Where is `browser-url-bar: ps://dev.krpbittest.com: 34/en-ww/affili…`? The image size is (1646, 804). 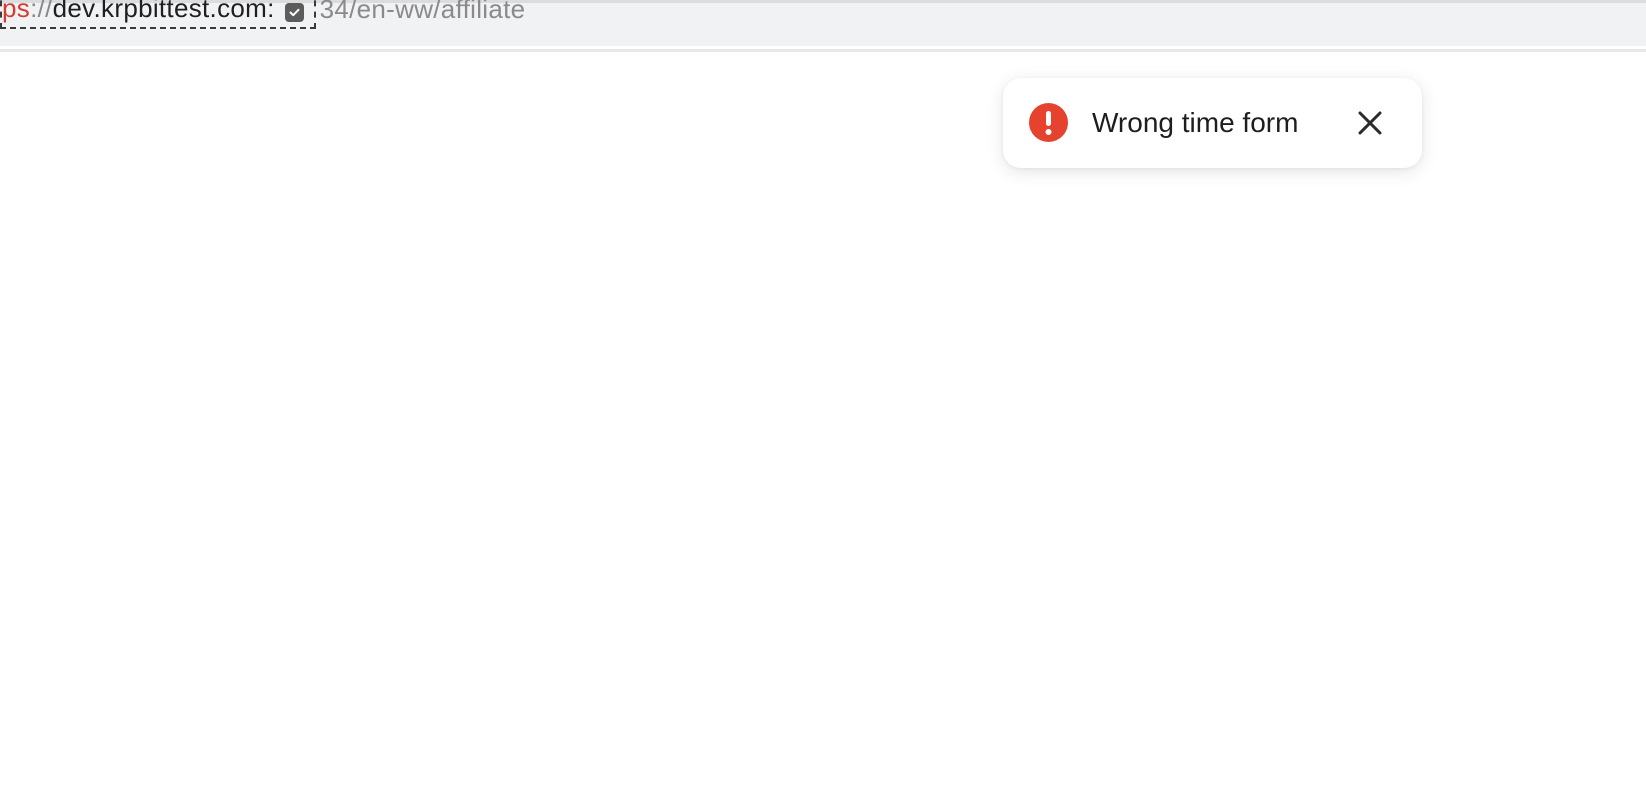
browser-url-bar: ps://dev.krpbittest.com: 34/en-ww/affili… is located at coordinates (823, 23).